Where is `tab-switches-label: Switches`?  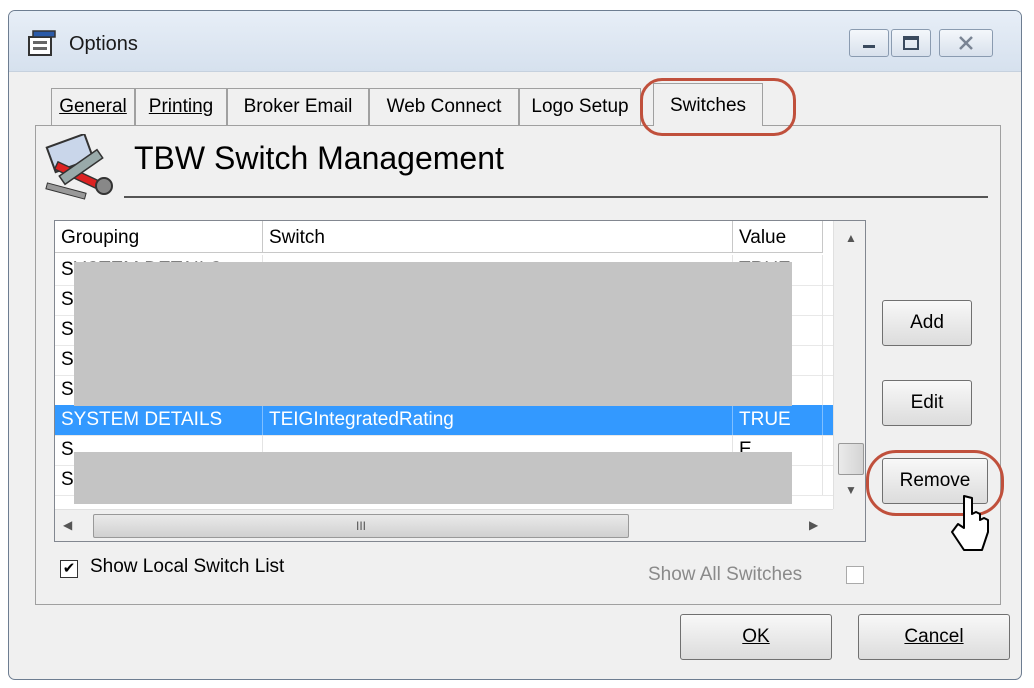
tab-switches-label: Switches is located at coordinates (708, 105).